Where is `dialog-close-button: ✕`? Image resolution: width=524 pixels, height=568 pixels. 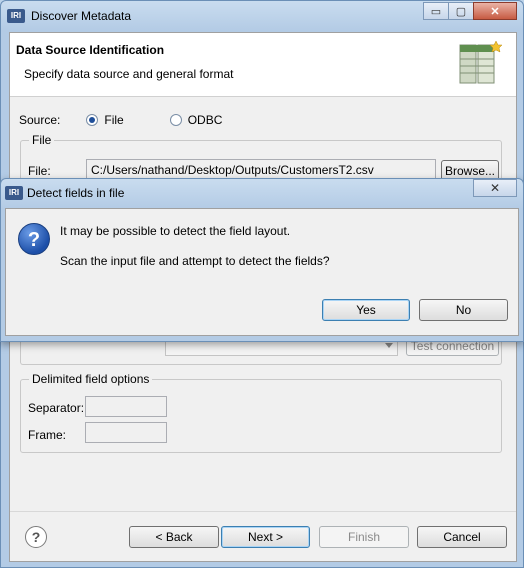 dialog-close-button: ✕ is located at coordinates (495, 188).